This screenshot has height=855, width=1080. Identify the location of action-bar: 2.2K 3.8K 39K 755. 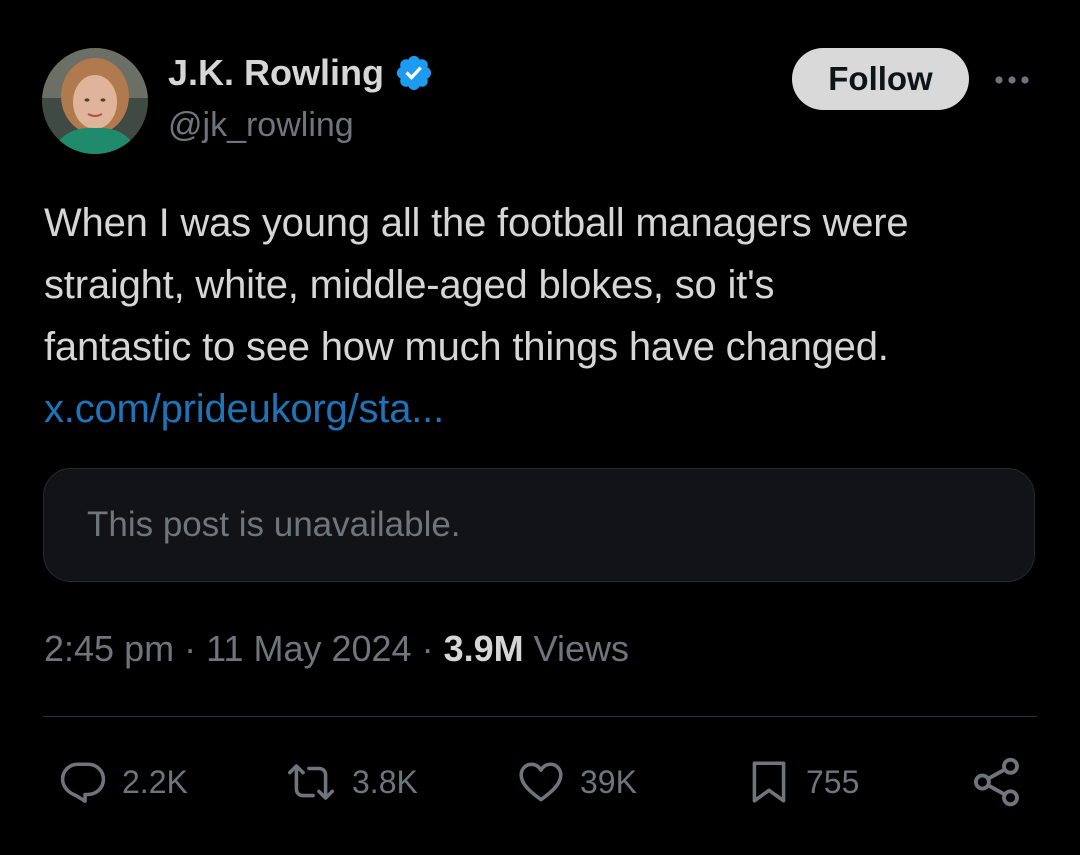
(540, 782).